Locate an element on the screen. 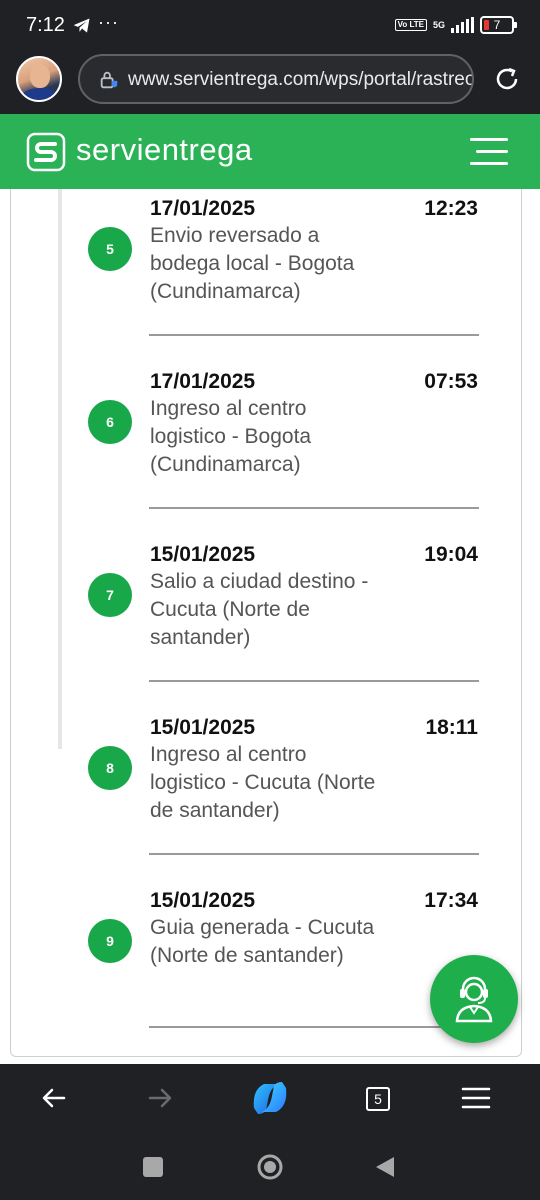  event-time: 12:23 is located at coordinates (451, 208).